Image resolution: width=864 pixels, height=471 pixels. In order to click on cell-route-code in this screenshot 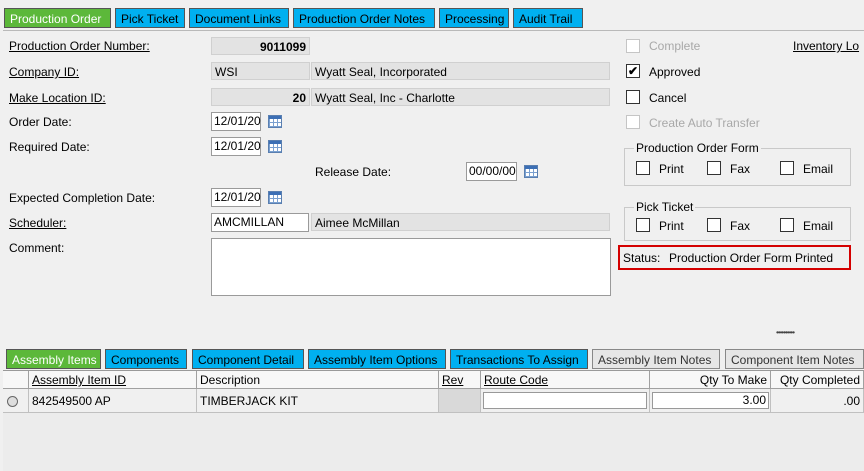, I will do `click(565, 401)`.